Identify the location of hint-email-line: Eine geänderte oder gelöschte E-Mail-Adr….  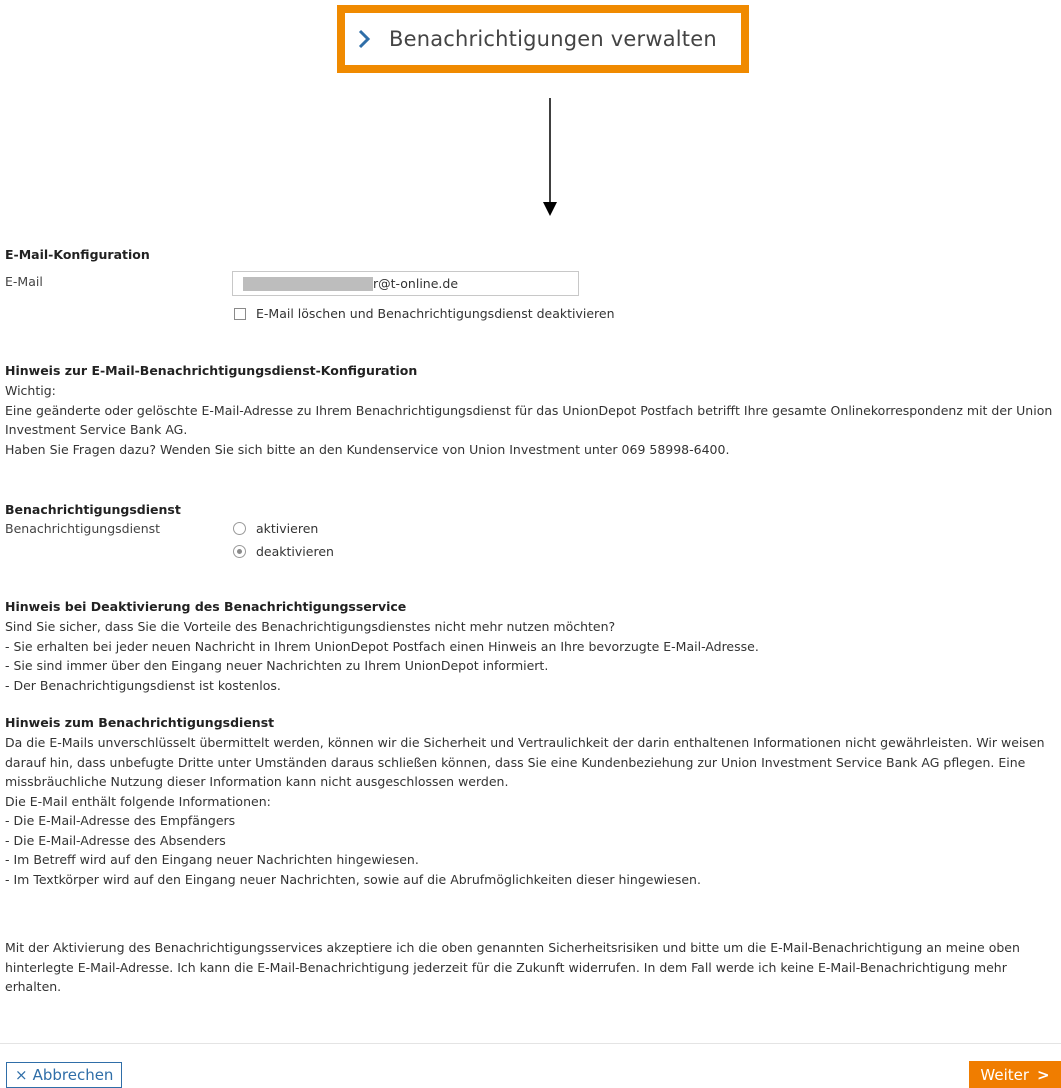
(529, 420).